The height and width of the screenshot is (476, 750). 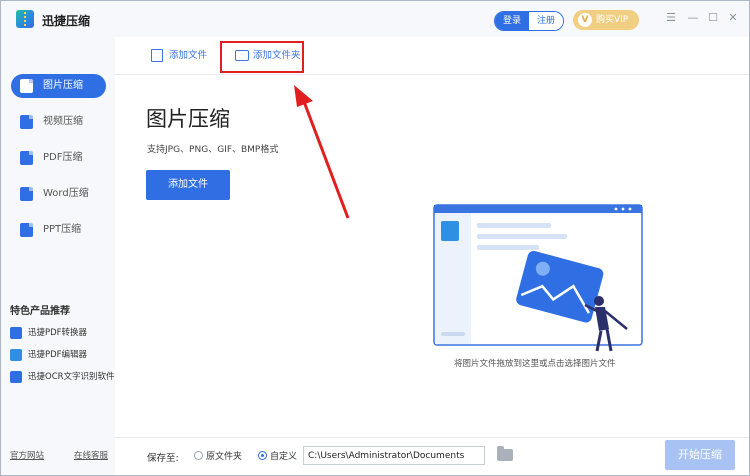 What do you see at coordinates (505, 453) in the screenshot?
I see `browse-folder-icon` at bounding box center [505, 453].